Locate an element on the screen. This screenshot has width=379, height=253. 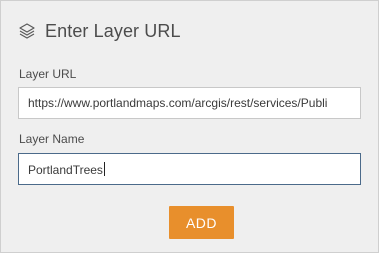
panel-header: Enter Layer URL is located at coordinates (99, 31).